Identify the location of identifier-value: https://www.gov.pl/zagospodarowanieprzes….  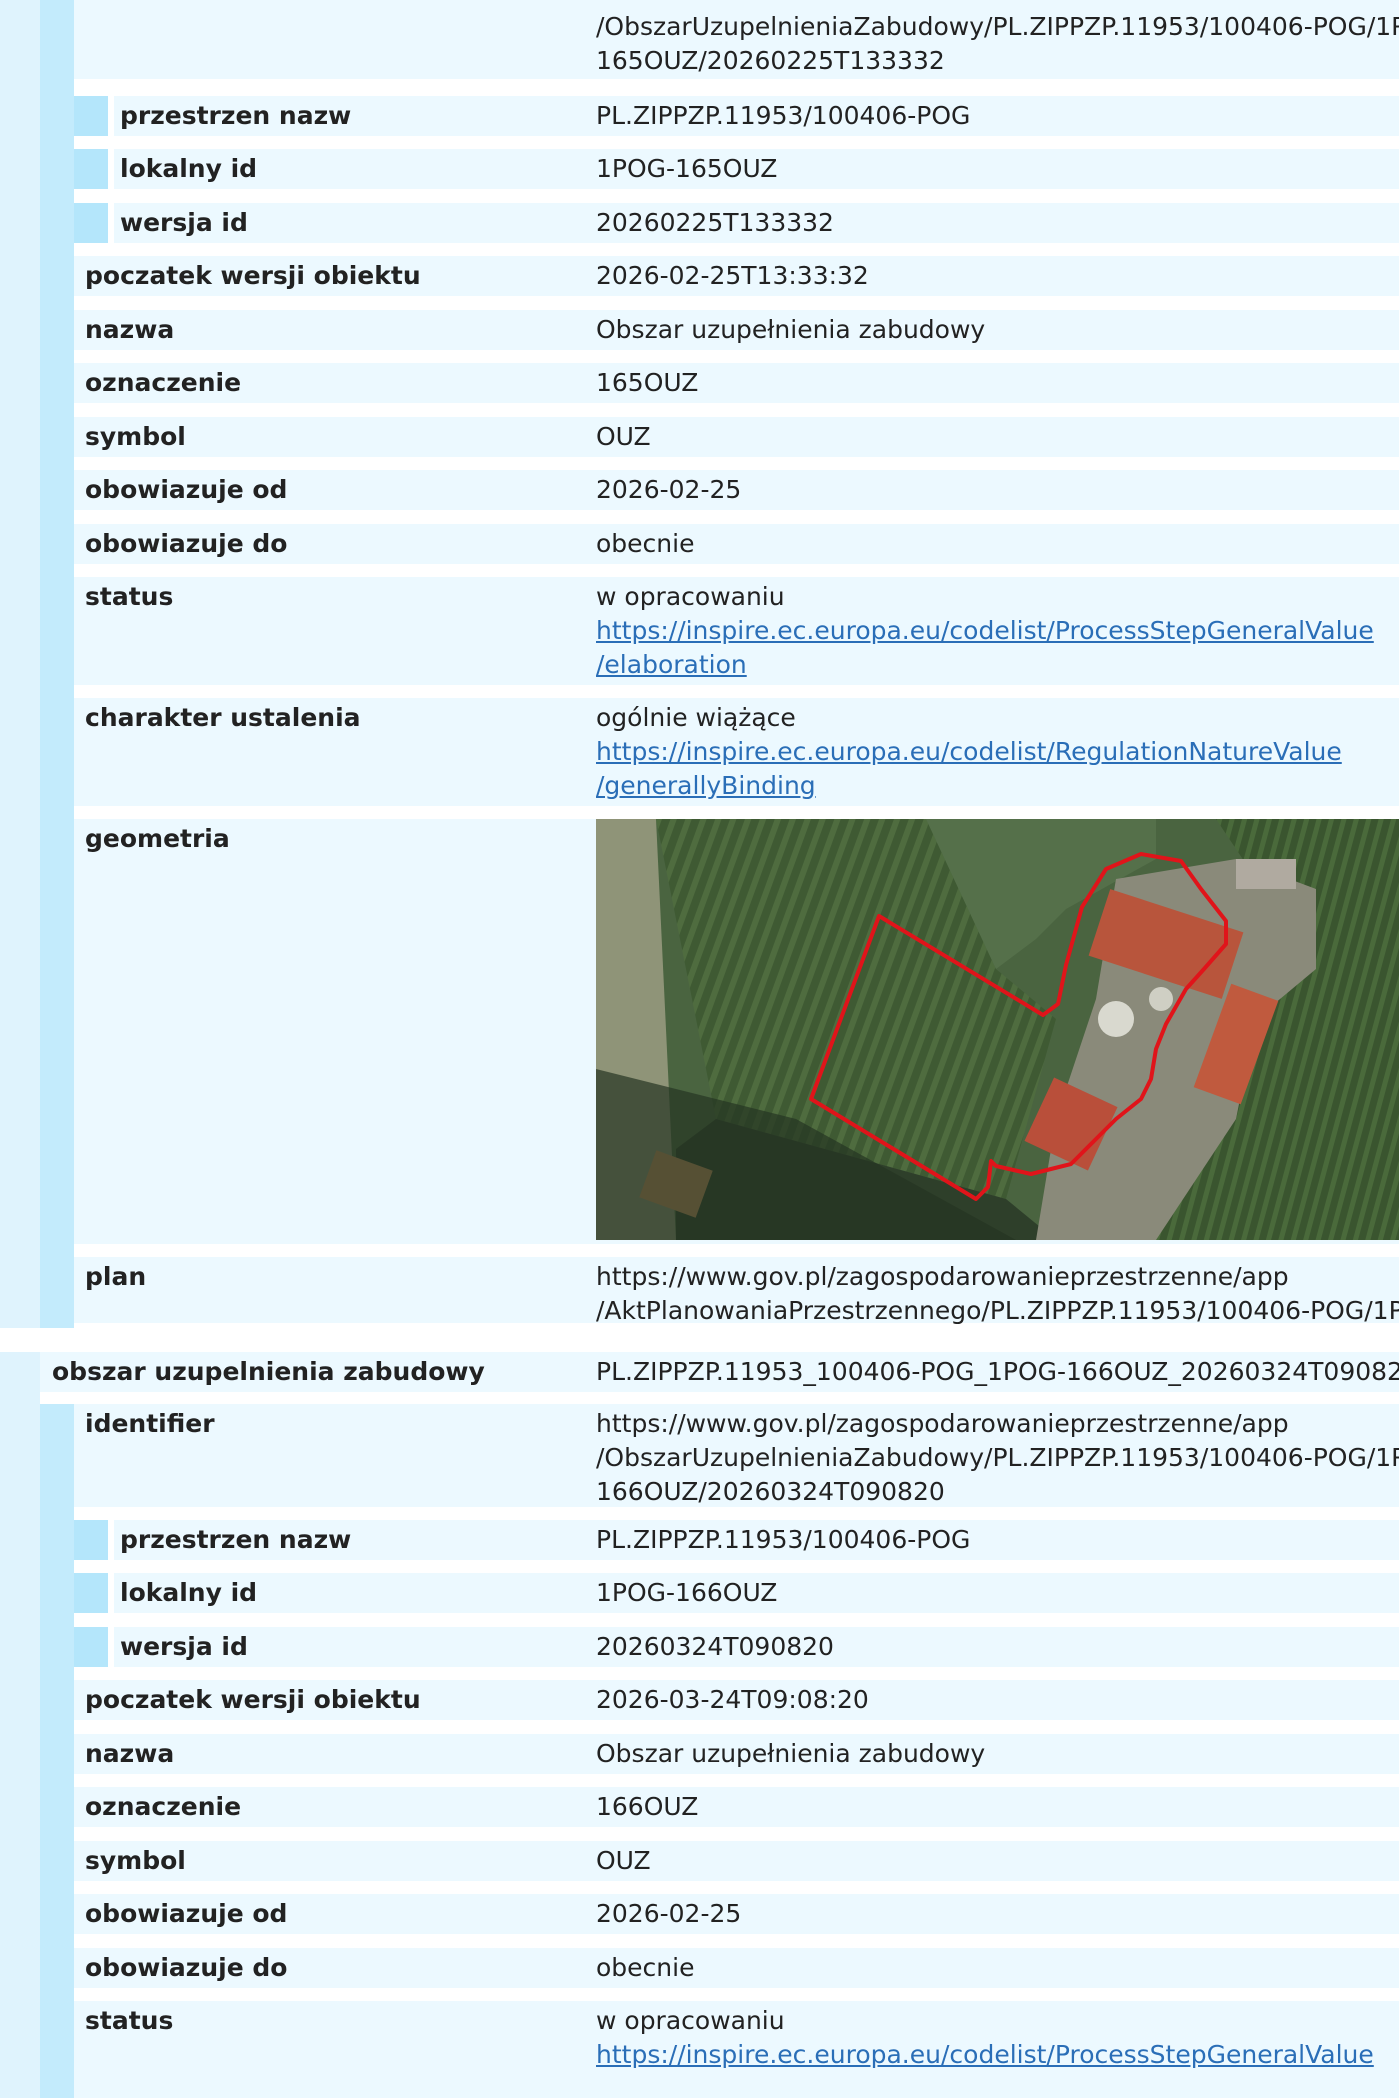
(997, 1457).